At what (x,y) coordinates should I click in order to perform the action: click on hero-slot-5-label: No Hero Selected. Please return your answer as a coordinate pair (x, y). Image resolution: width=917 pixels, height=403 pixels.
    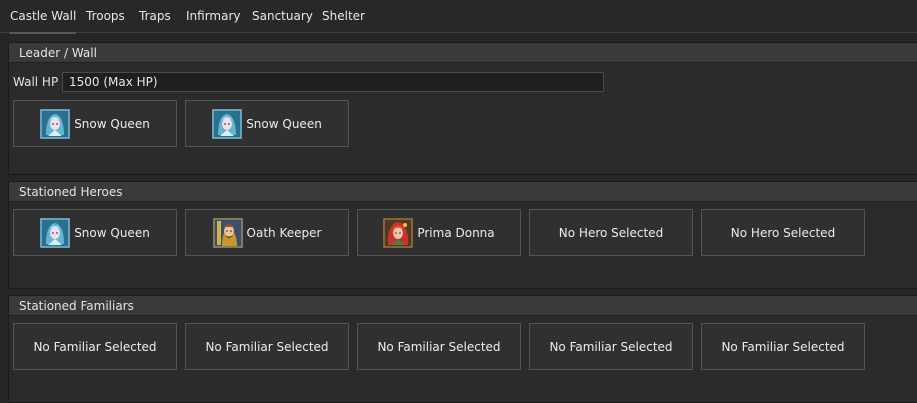
    Looking at the image, I should click on (783, 232).